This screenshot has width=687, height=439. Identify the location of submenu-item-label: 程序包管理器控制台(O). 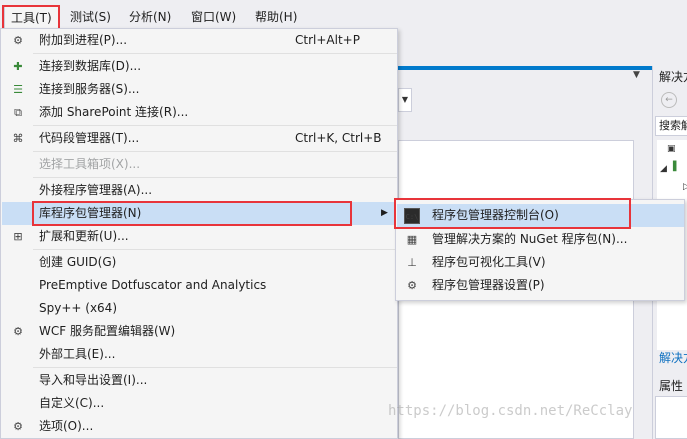
(495, 215).